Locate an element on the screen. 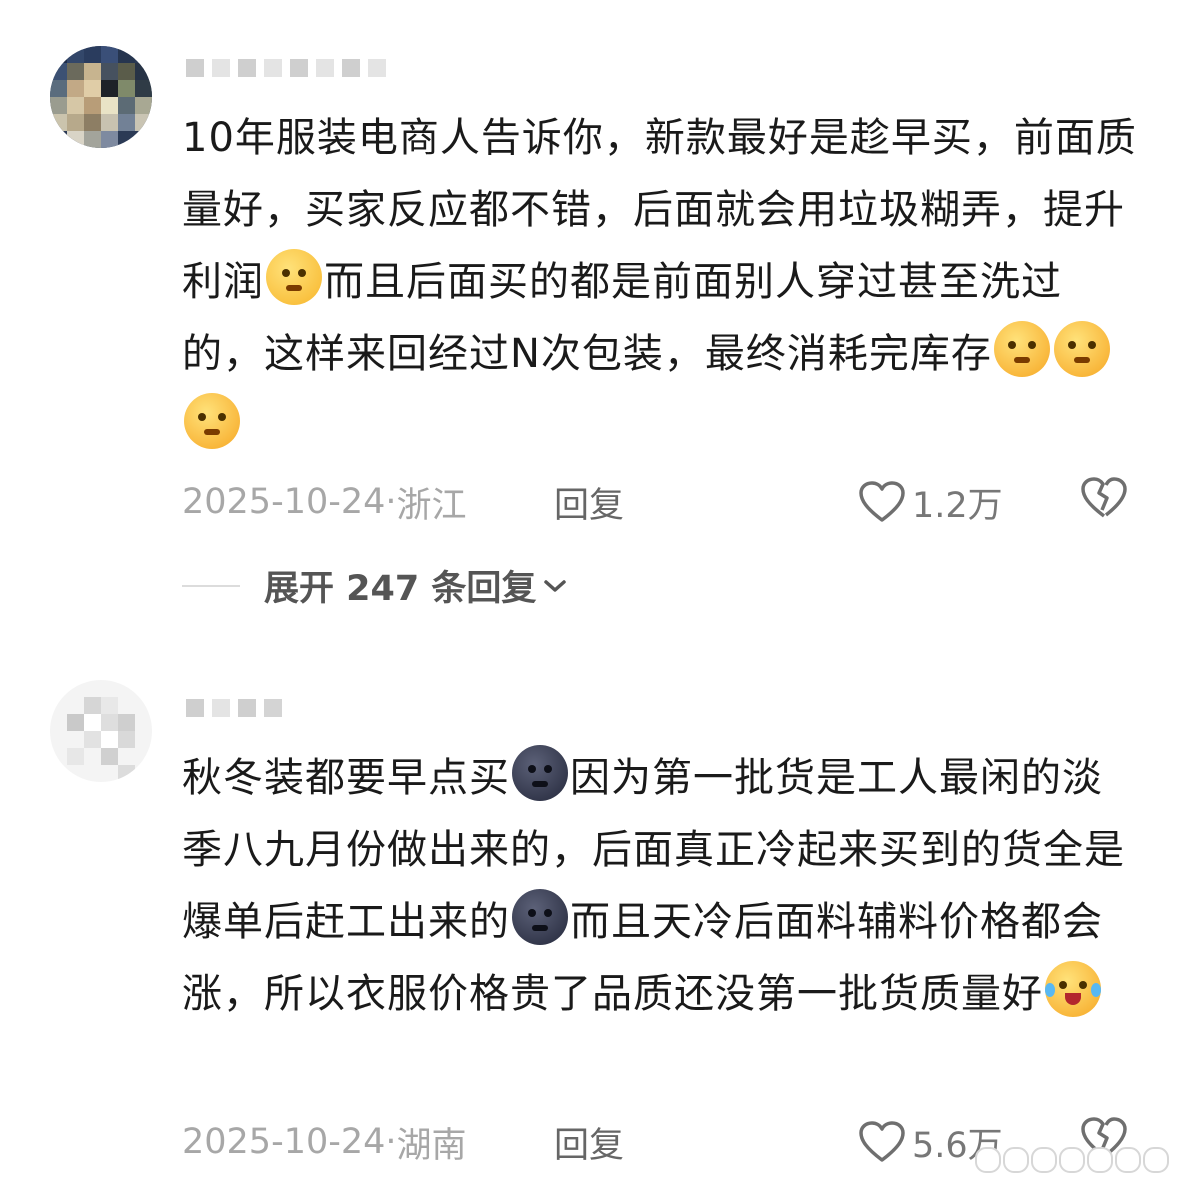 This screenshot has height=1185, width=1179. expand-replies-button: 展开 247 条回复 is located at coordinates (375, 585).